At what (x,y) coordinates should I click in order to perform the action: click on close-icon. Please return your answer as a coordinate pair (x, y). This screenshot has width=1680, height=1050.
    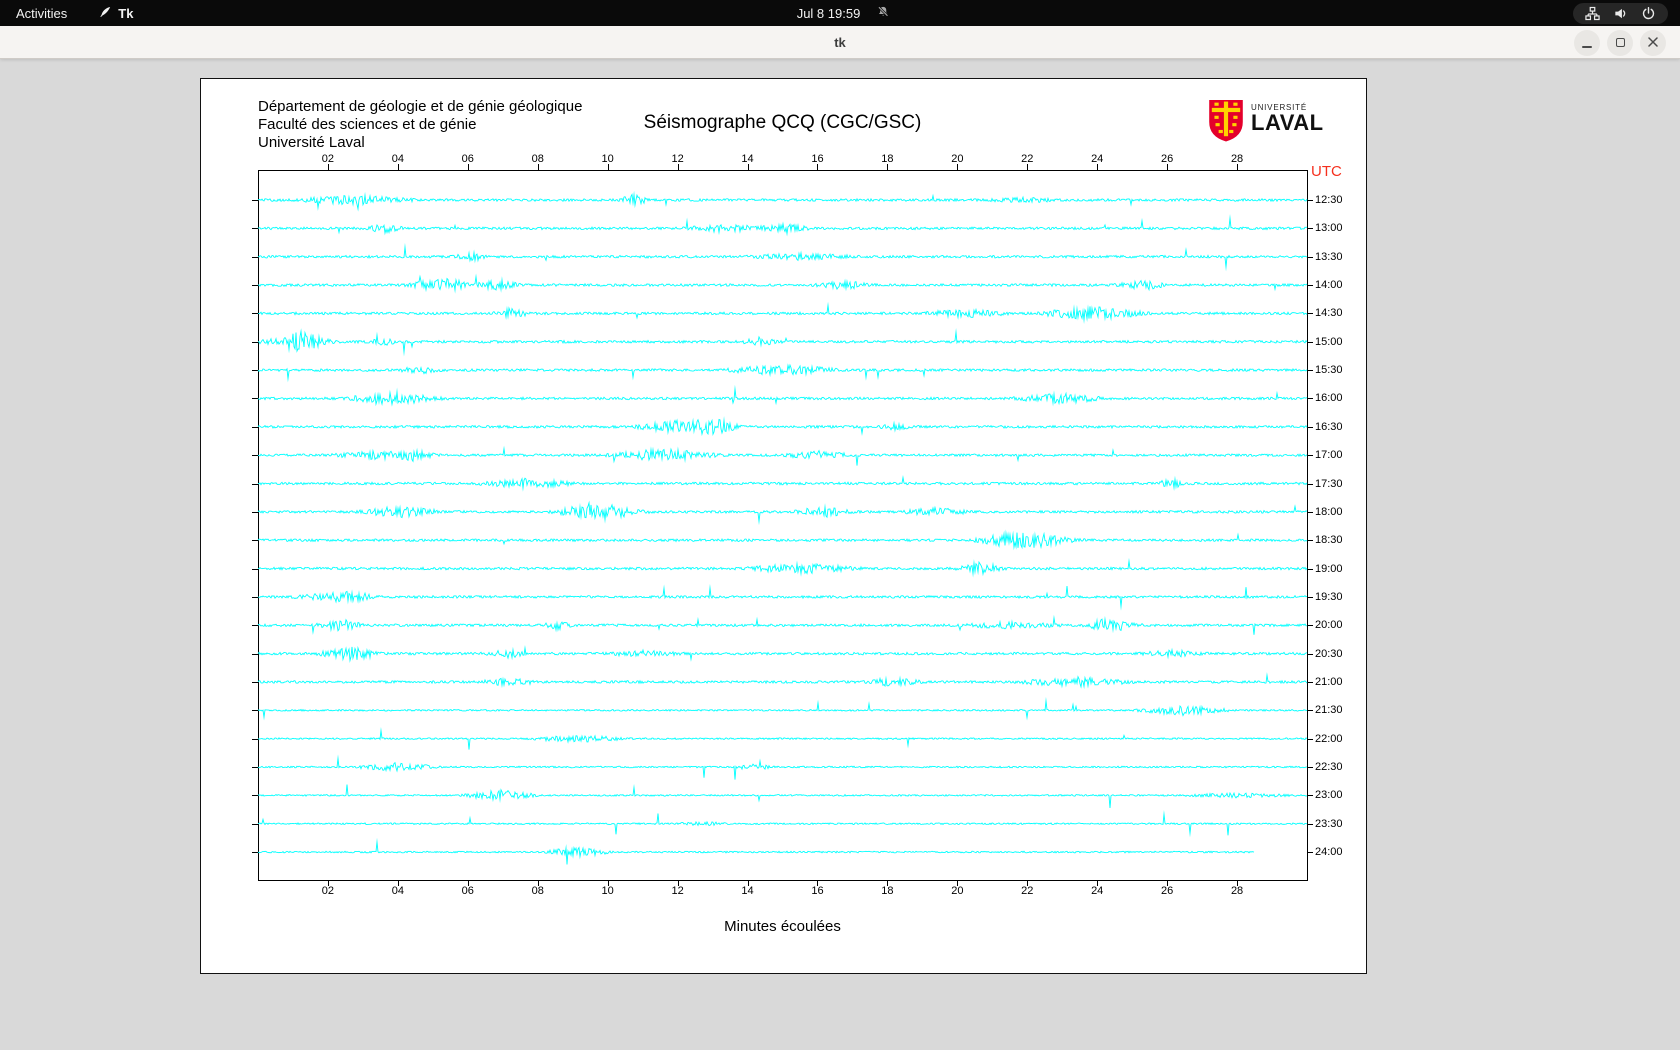
    Looking at the image, I should click on (1653, 42).